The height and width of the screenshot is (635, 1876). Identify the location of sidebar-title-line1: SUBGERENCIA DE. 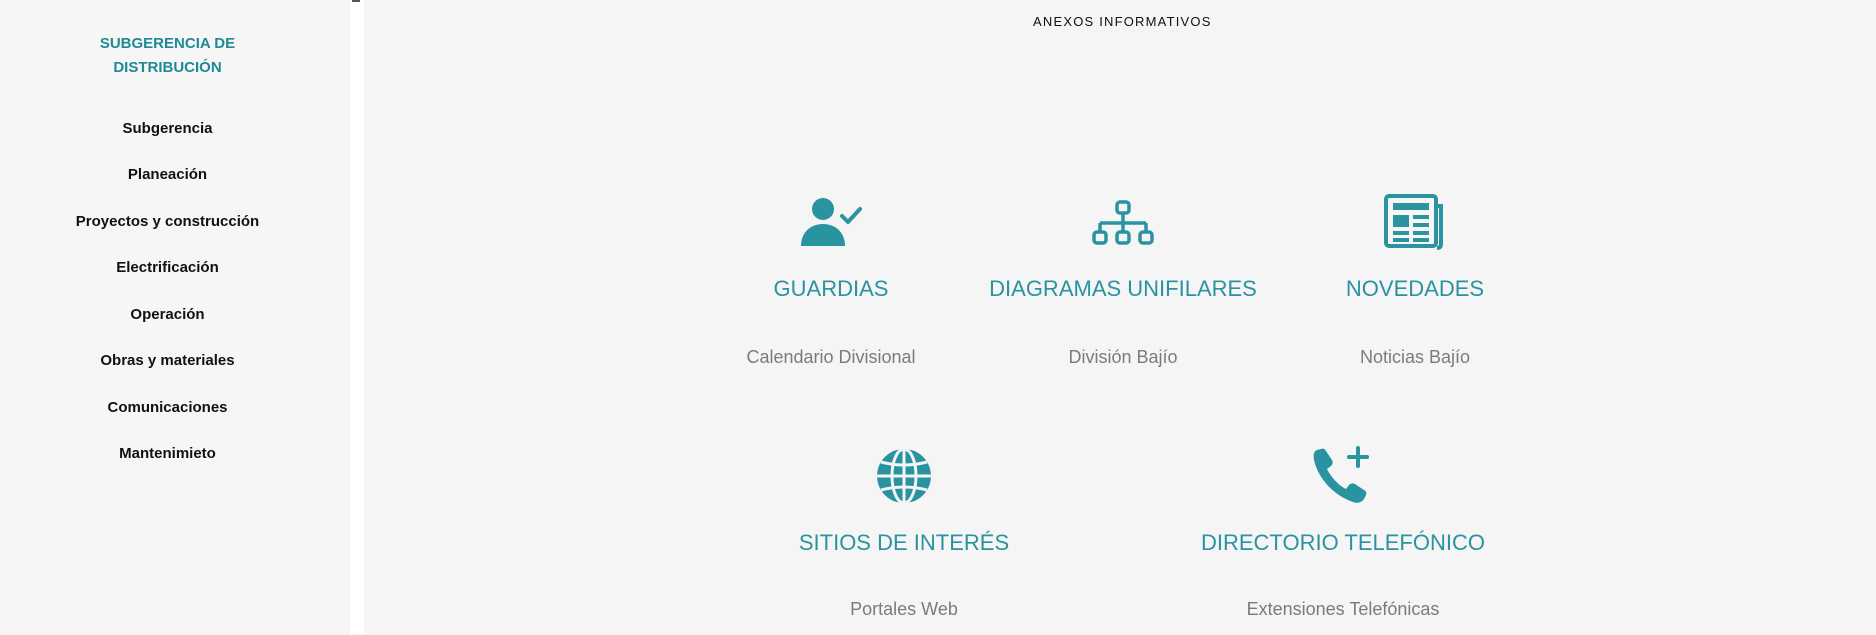
(167, 43).